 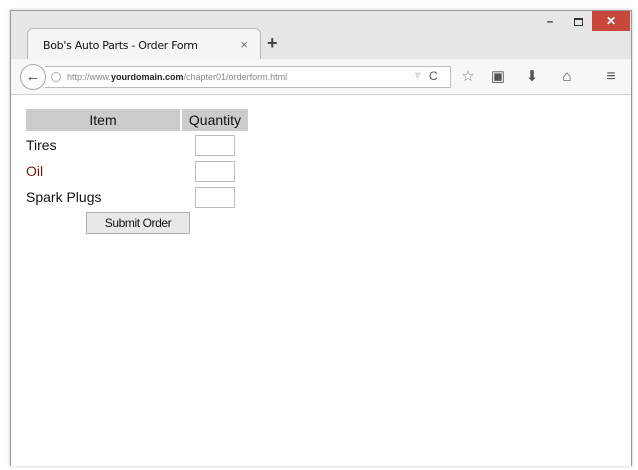 I want to click on maximize-button, so click(x=578, y=21).